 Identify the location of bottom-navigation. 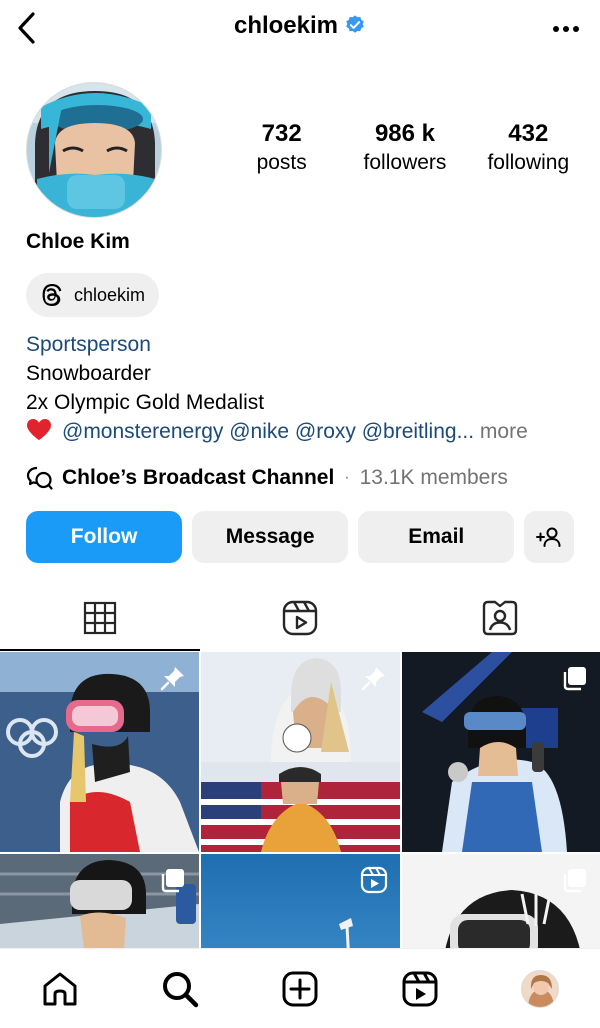
(300, 988).